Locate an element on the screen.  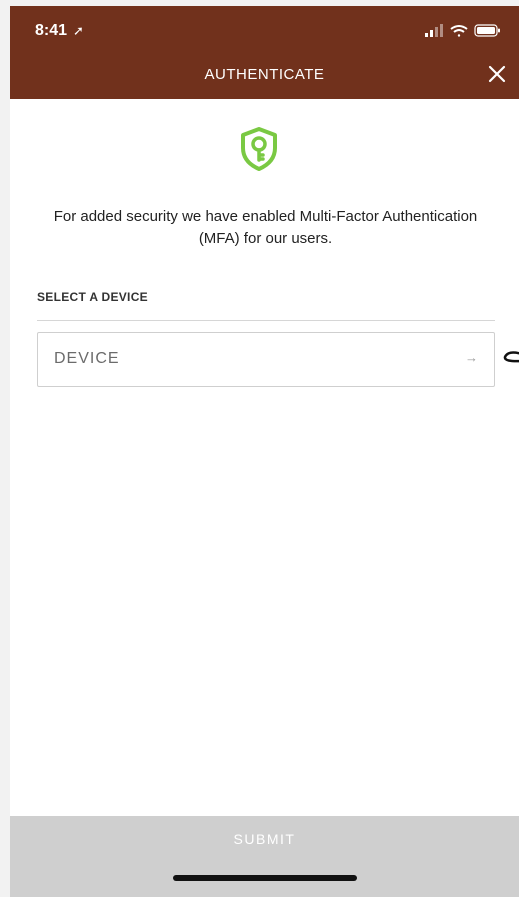
device-select-label: DEVICE is located at coordinates (87, 358).